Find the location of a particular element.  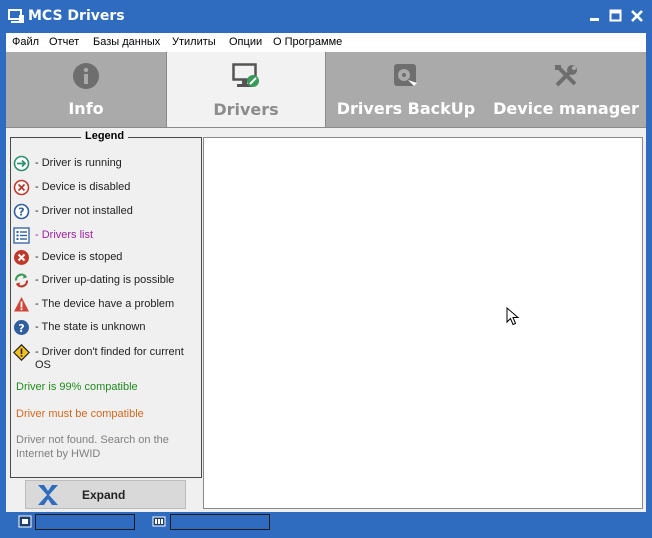

menu-databases: Базы данных is located at coordinates (126, 42).